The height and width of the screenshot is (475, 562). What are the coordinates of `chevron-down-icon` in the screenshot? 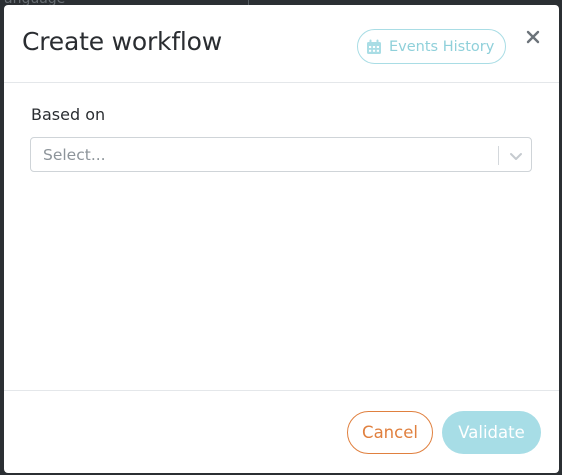 It's located at (516, 156).